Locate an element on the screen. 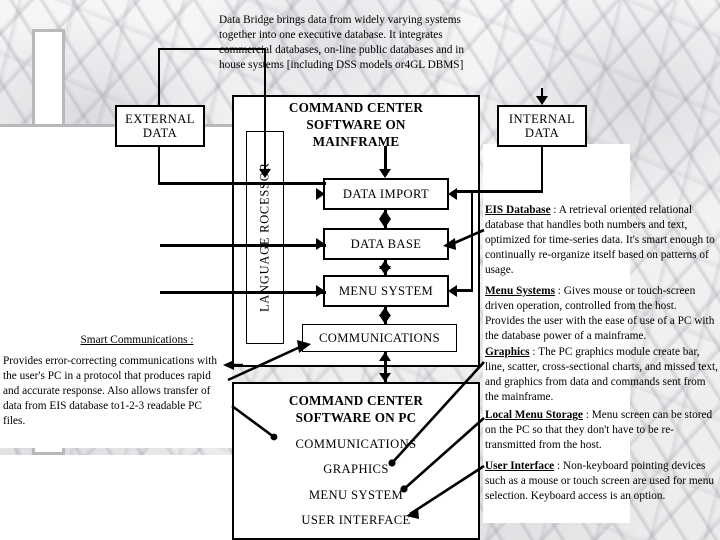  pc-item-user-interface: USER INTERFACE is located at coordinates (356, 520).